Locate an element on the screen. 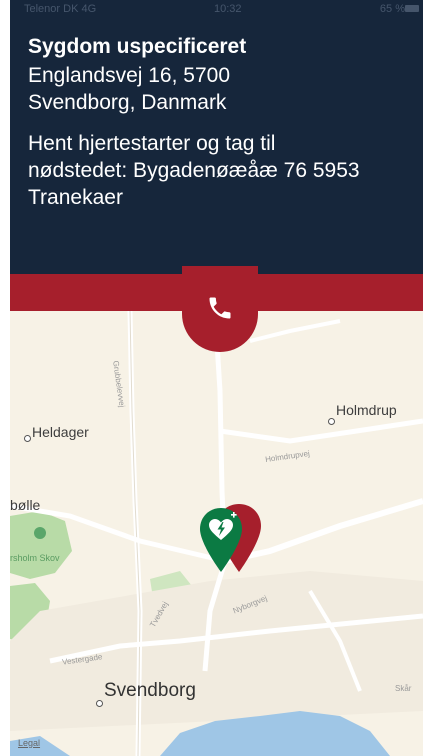  instruction-line-2: nødstedet: Bygadenøæåæ 76 5953 is located at coordinates (194, 170).